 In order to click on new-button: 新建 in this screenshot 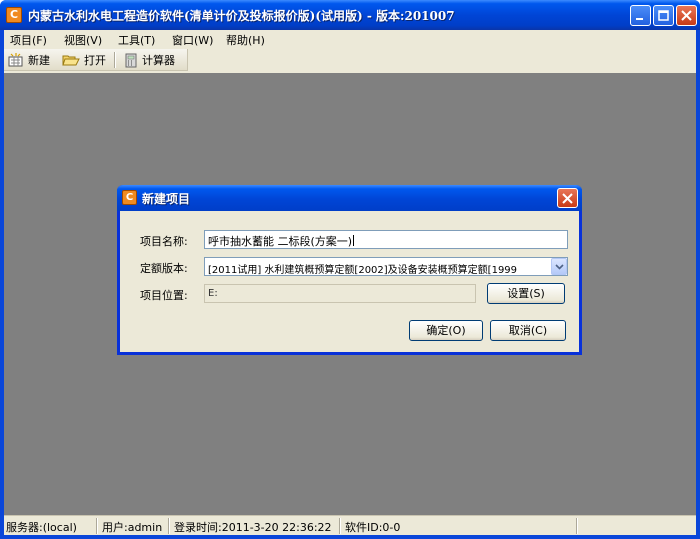, I will do `click(29, 60)`.